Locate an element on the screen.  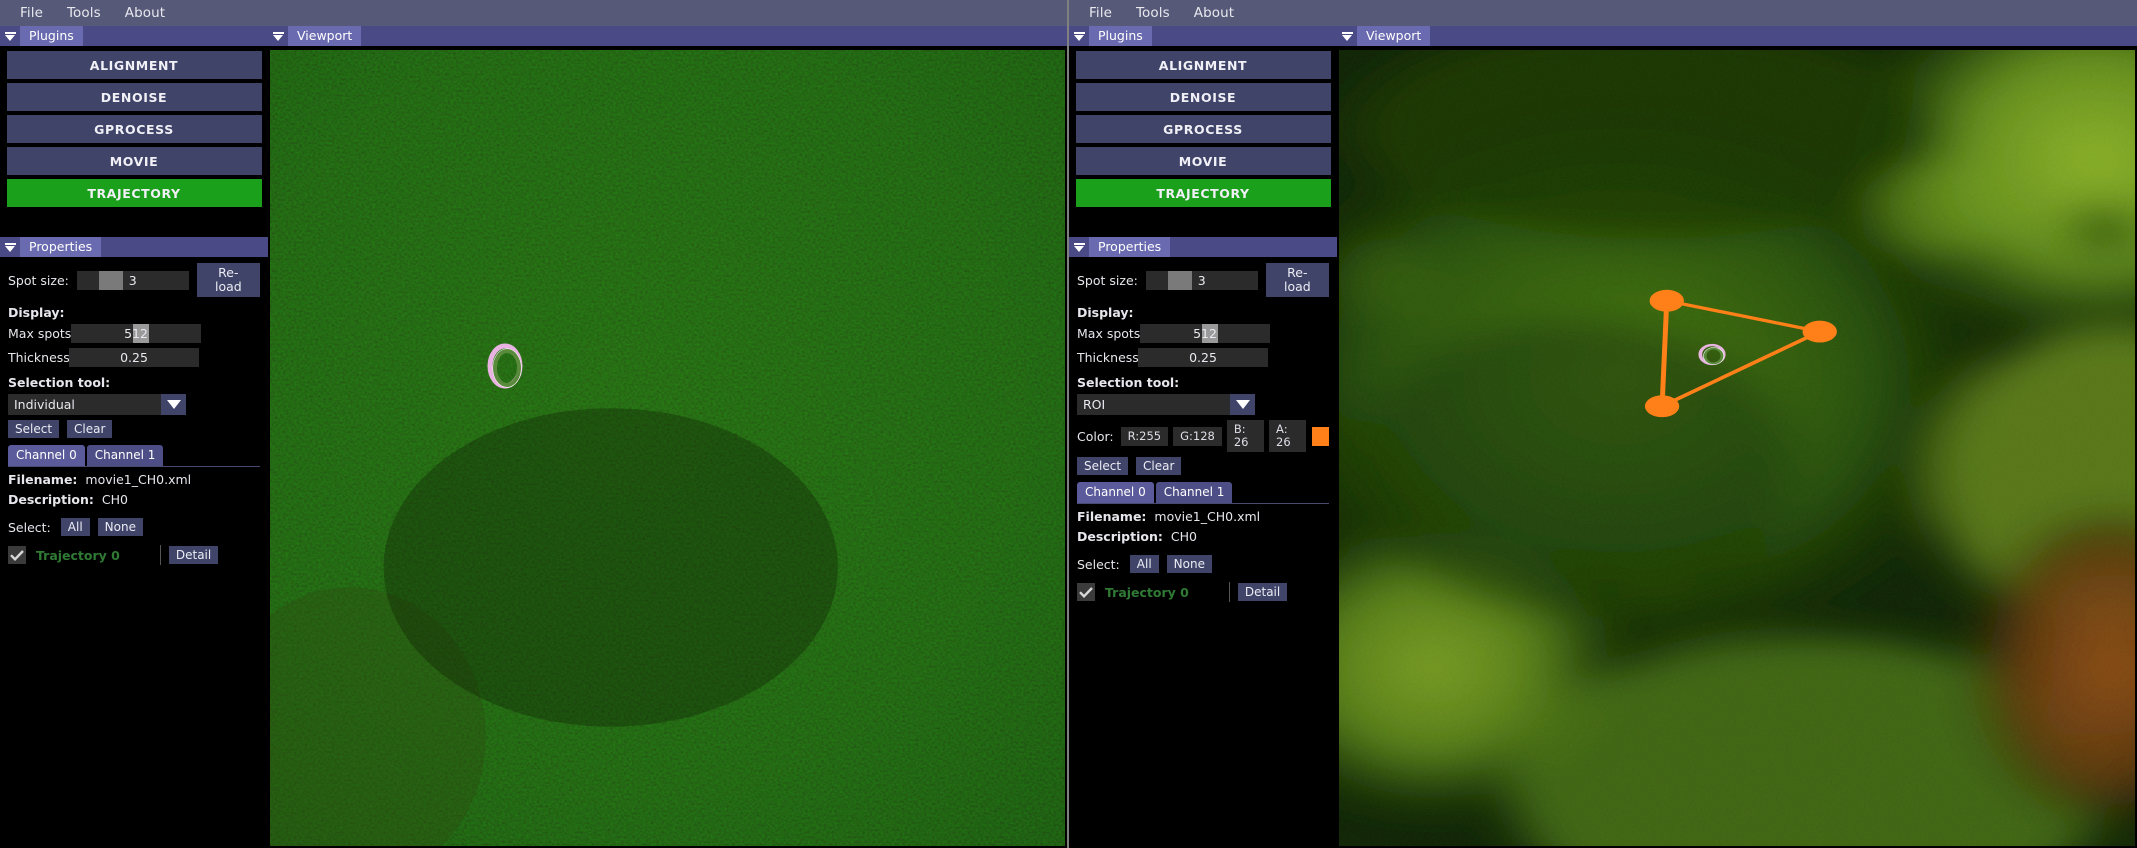
thickness-value: 0.25 is located at coordinates (134, 357).